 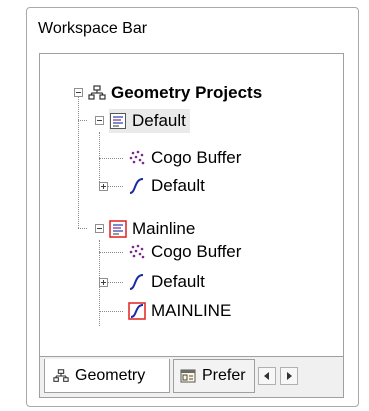 What do you see at coordinates (78, 92) in the screenshot?
I see `root-collapse-toggle` at bounding box center [78, 92].